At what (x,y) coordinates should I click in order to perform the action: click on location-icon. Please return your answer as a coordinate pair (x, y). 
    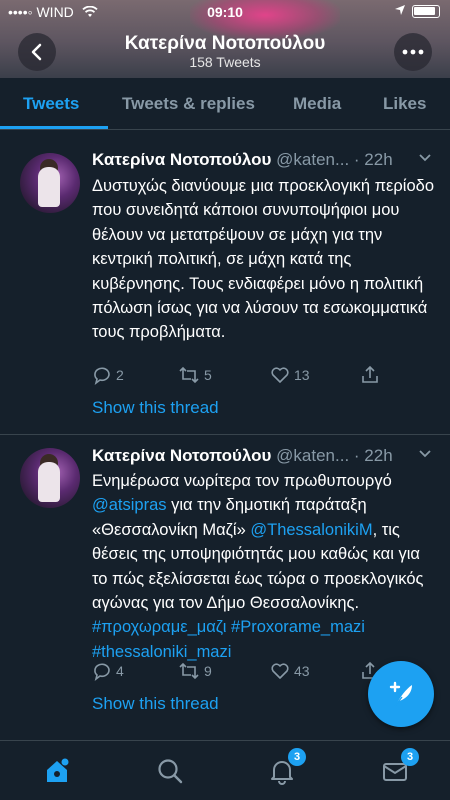
    Looking at the image, I should click on (400, 10).